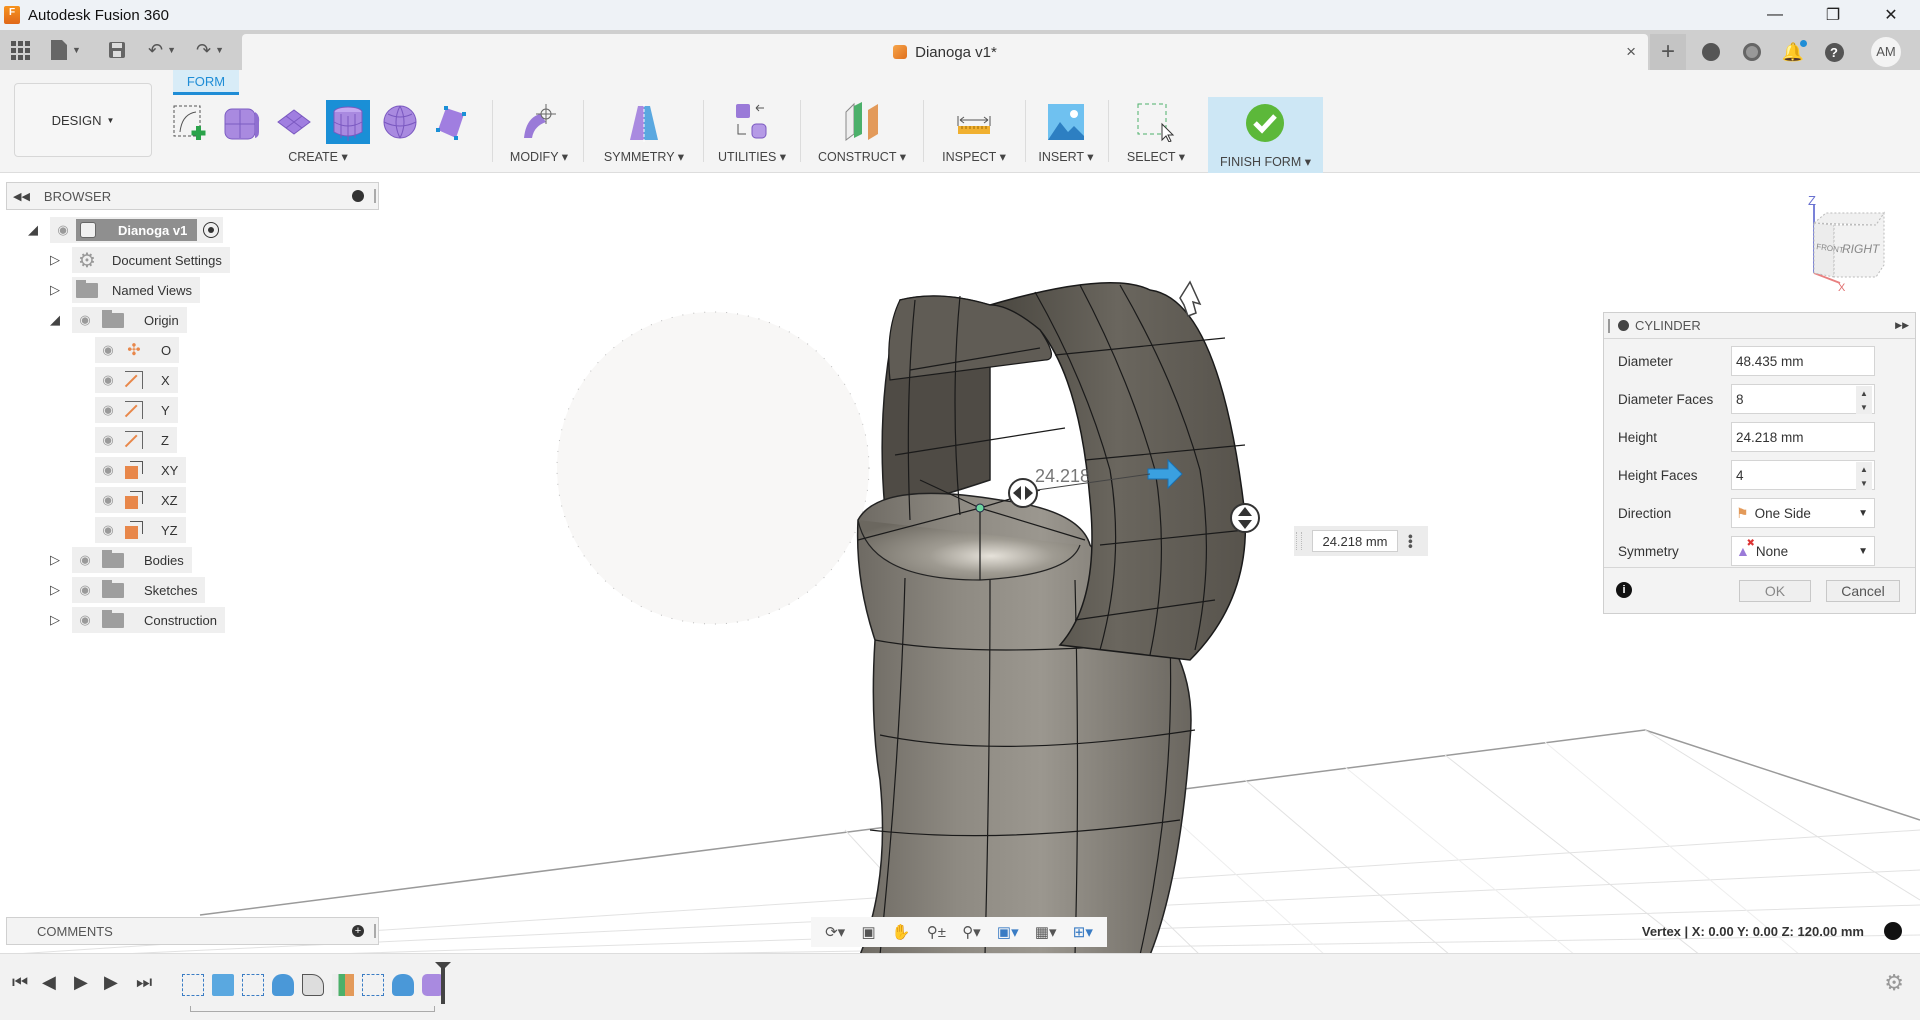  I want to click on browser-item-dianoga: ◢ ◉ Dianoga v1, so click(124, 230).